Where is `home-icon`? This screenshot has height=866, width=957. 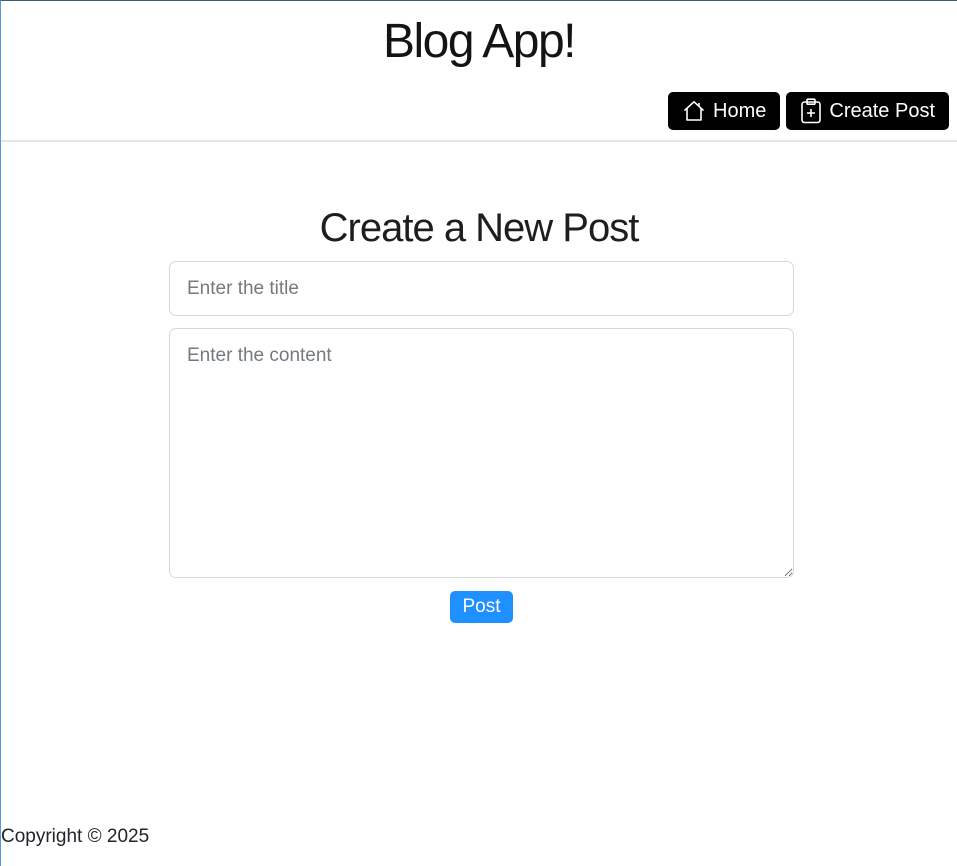
home-icon is located at coordinates (694, 111).